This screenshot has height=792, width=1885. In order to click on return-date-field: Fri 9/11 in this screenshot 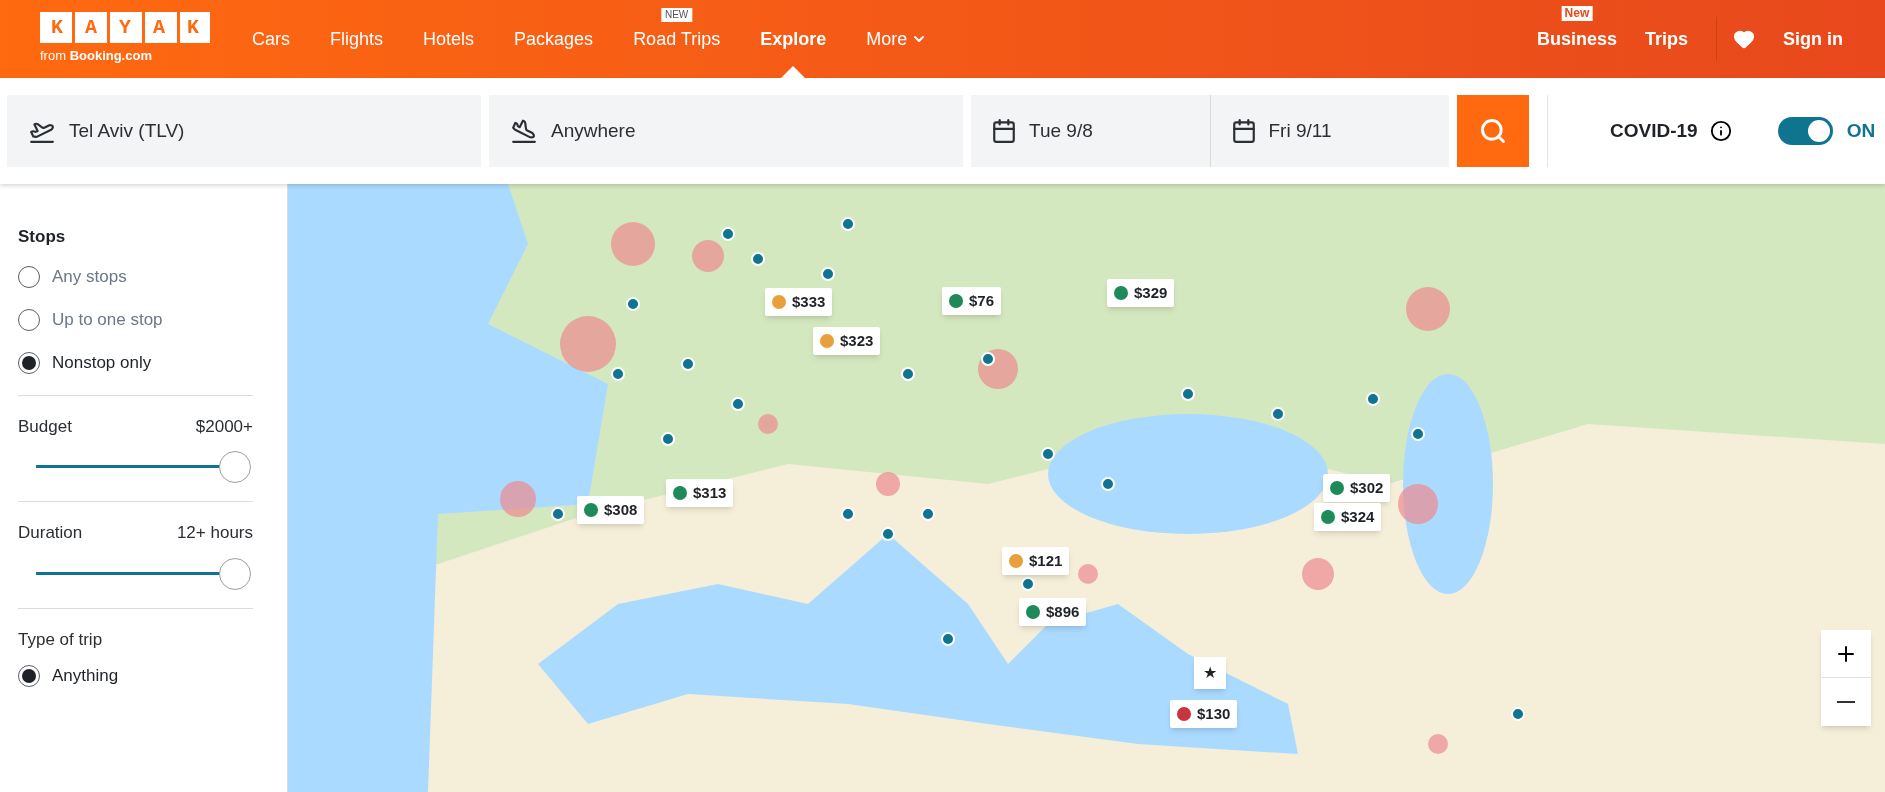, I will do `click(1329, 131)`.